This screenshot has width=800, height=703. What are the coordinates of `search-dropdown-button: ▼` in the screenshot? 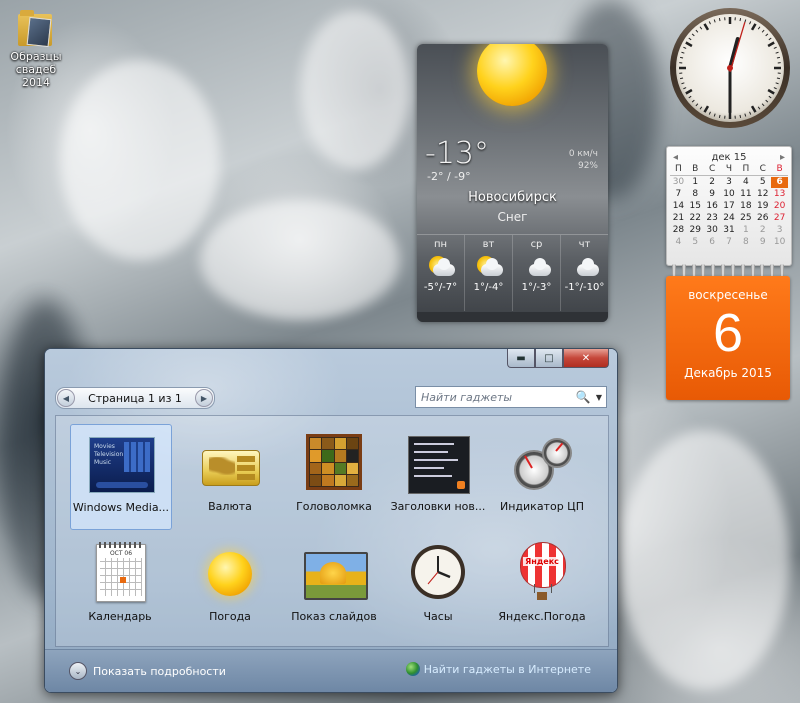 It's located at (599, 397).